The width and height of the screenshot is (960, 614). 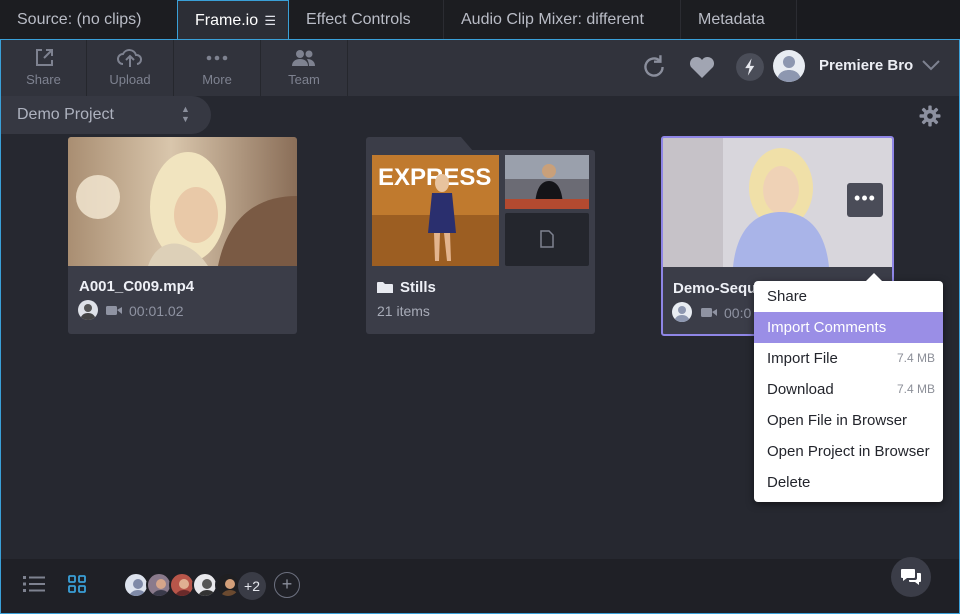 I want to click on file-icon, so click(x=547, y=239).